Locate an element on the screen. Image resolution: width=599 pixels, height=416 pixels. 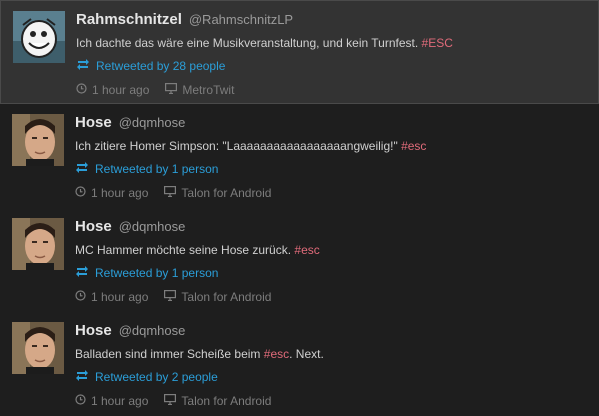
tweet-meta: 1 hour ago MetroTwit is located at coordinates (331, 90).